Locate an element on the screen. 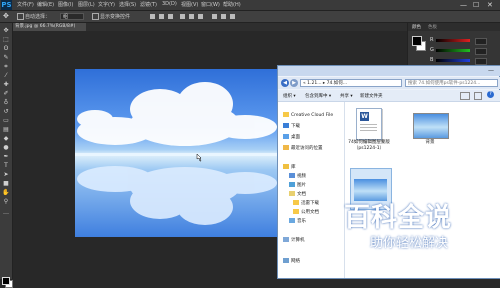 The image size is (500, 288). tab-color: 颜色 is located at coordinates (416, 27).